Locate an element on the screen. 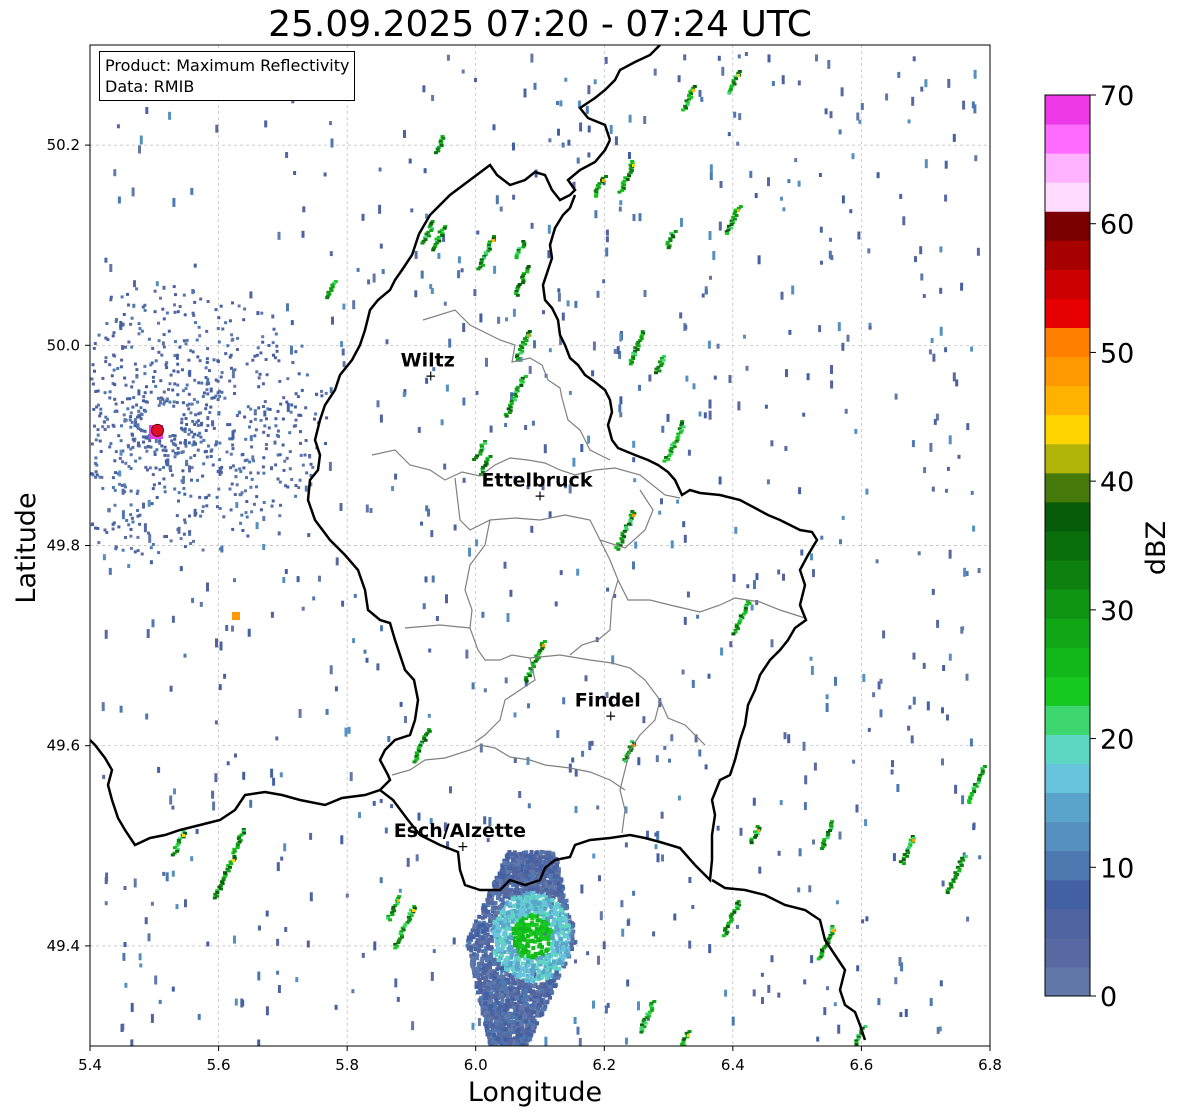 Image resolution: width=1179 pixels, height=1117 pixels. city-label: Ettelbruck is located at coordinates (537, 480).